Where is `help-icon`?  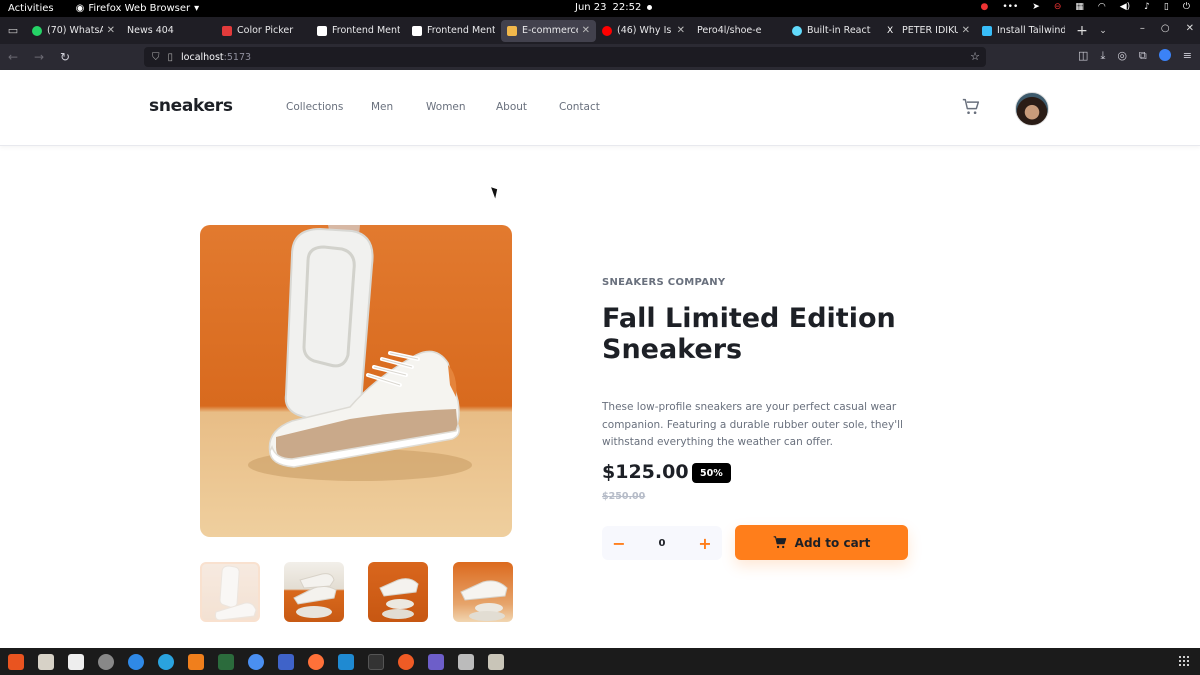 help-icon is located at coordinates (136, 661).